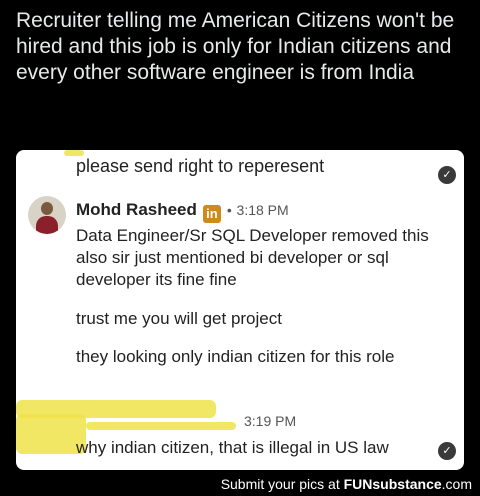  I want to click on watermark-suffix: .com, so click(456, 484).